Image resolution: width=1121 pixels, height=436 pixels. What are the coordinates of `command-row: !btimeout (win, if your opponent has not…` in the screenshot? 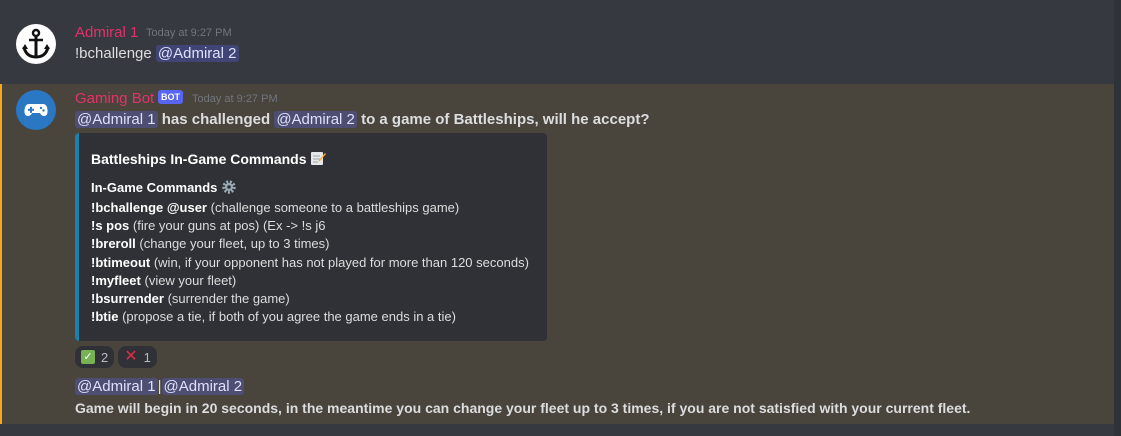 It's located at (310, 263).